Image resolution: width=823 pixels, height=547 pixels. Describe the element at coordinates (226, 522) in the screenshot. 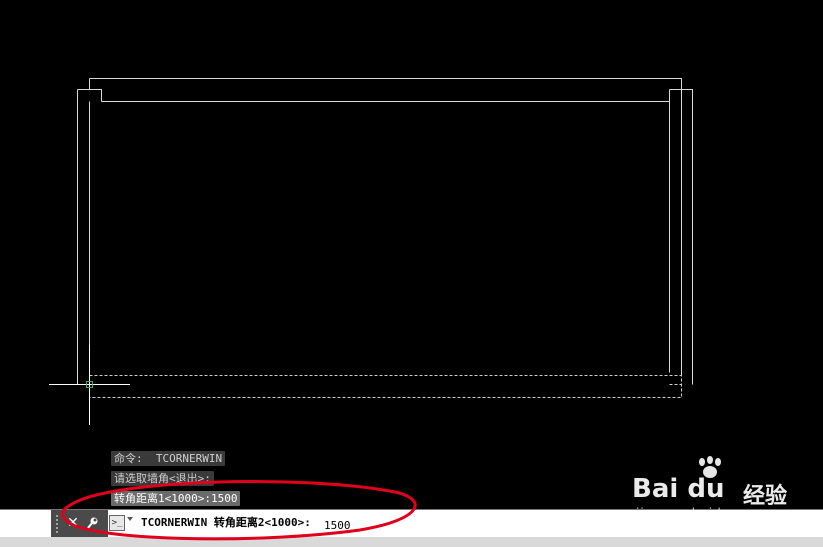

I see `command-prompt-text: TCORNERWIN 转角距离2<1000>:` at that location.